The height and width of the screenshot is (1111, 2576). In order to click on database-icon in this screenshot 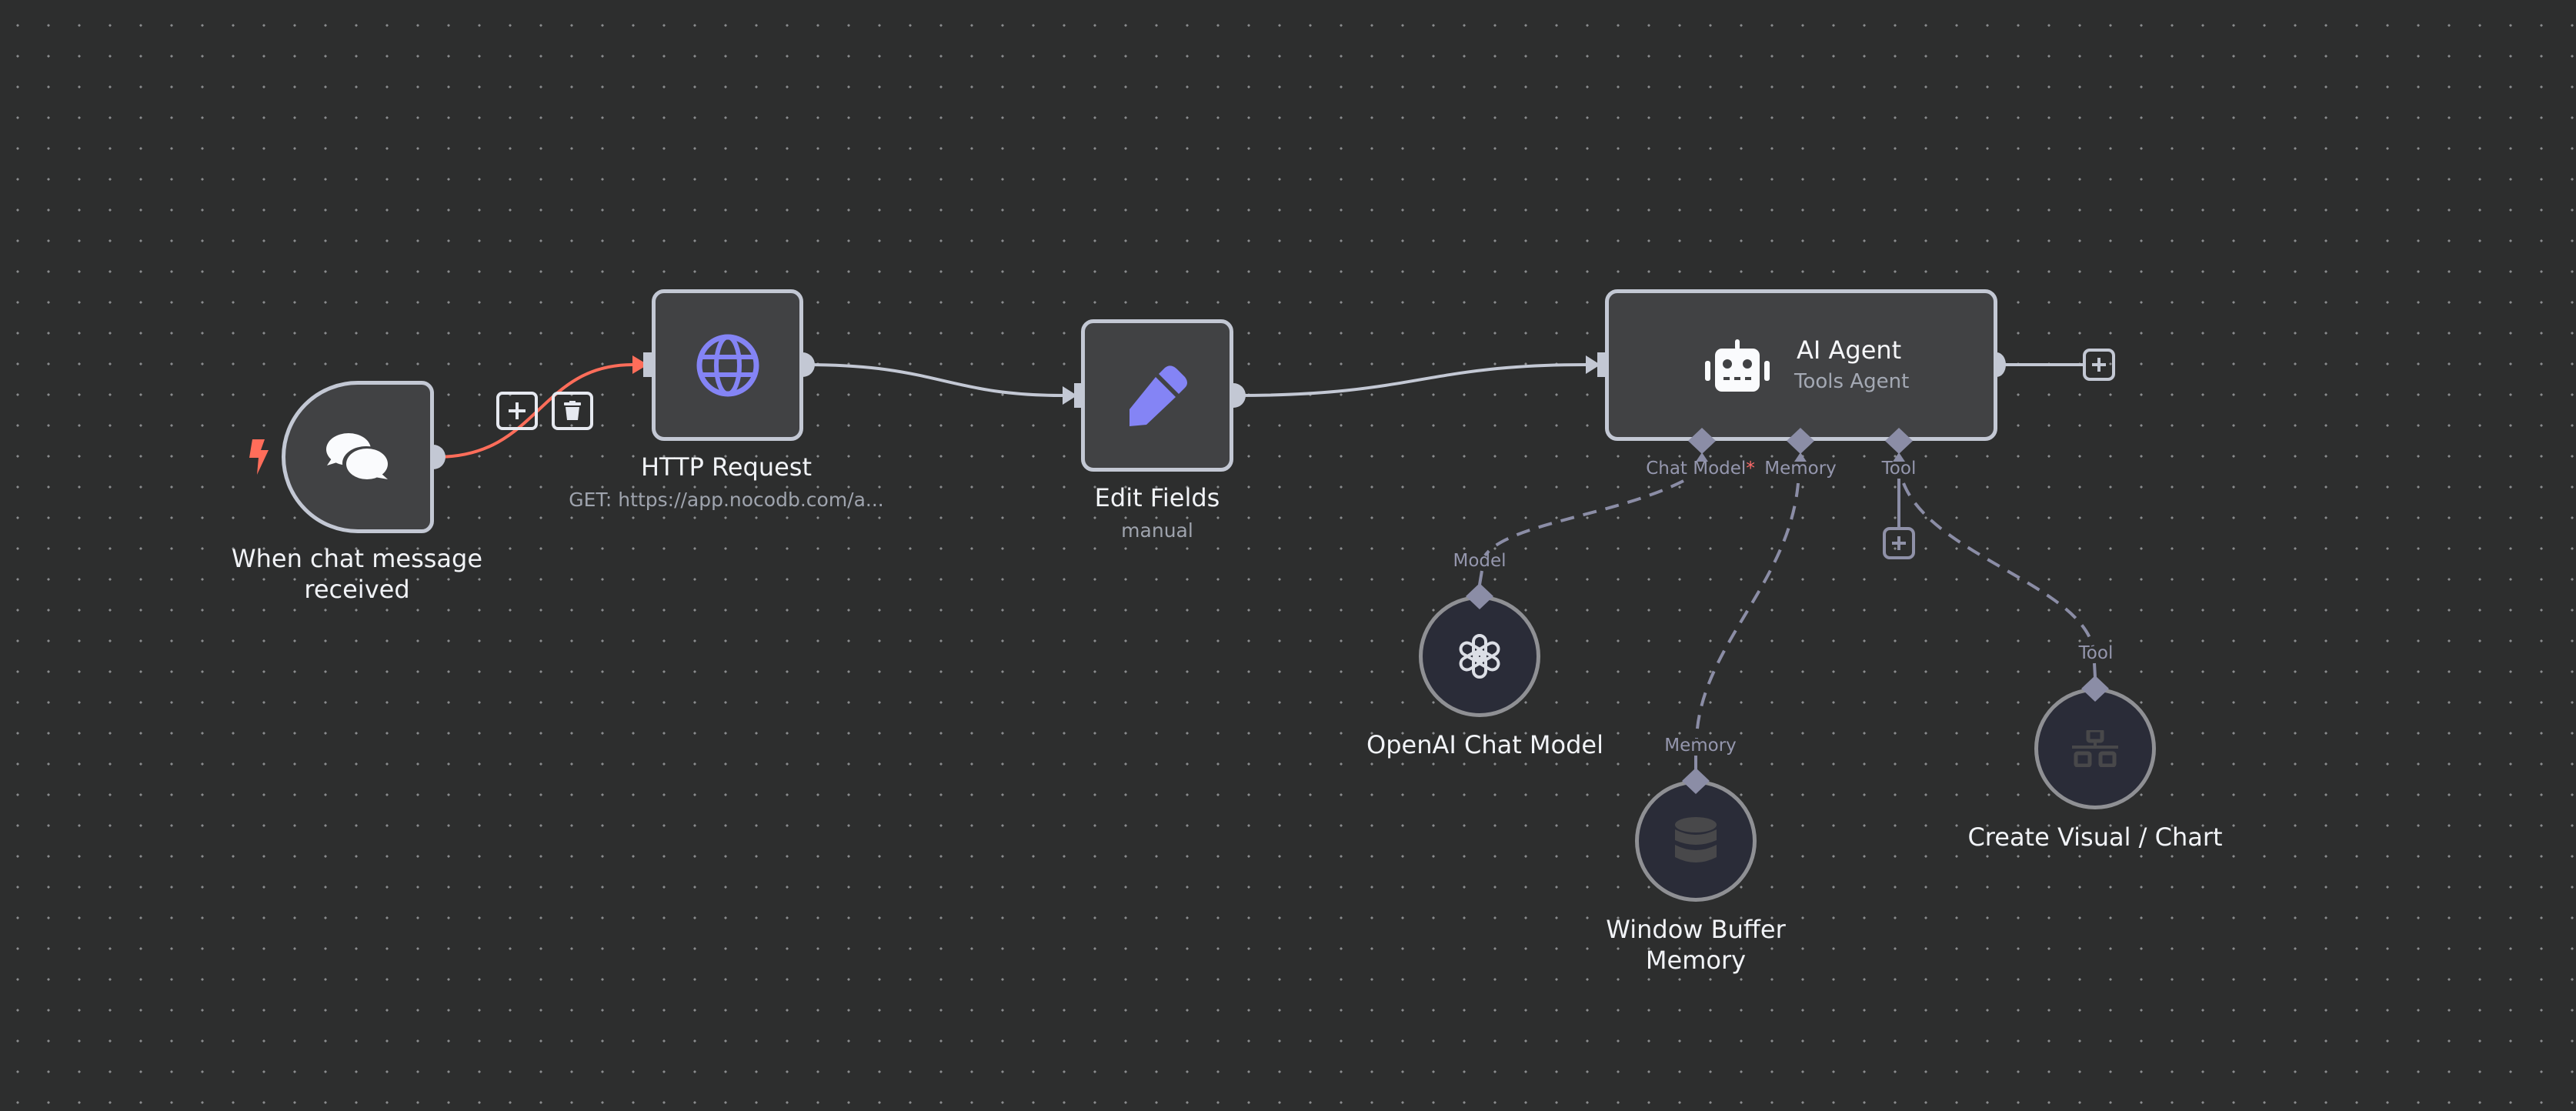, I will do `click(1696, 839)`.